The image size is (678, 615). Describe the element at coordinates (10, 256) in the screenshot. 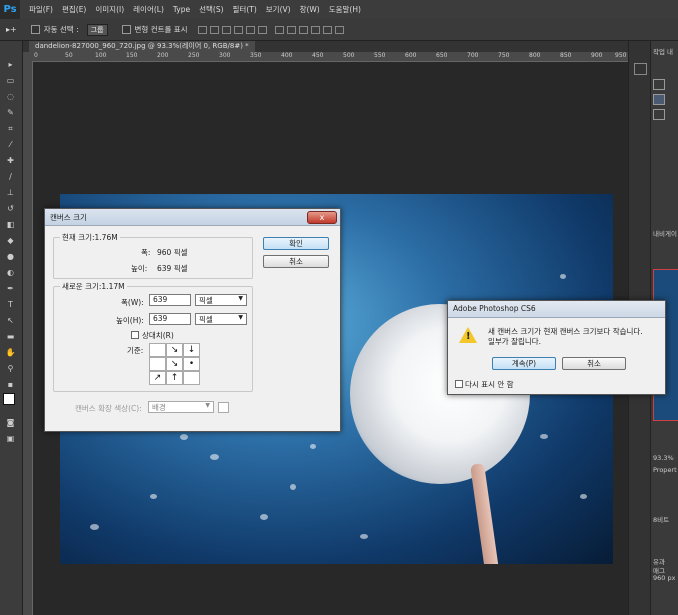

I see `blur-tool-icon: ●` at that location.